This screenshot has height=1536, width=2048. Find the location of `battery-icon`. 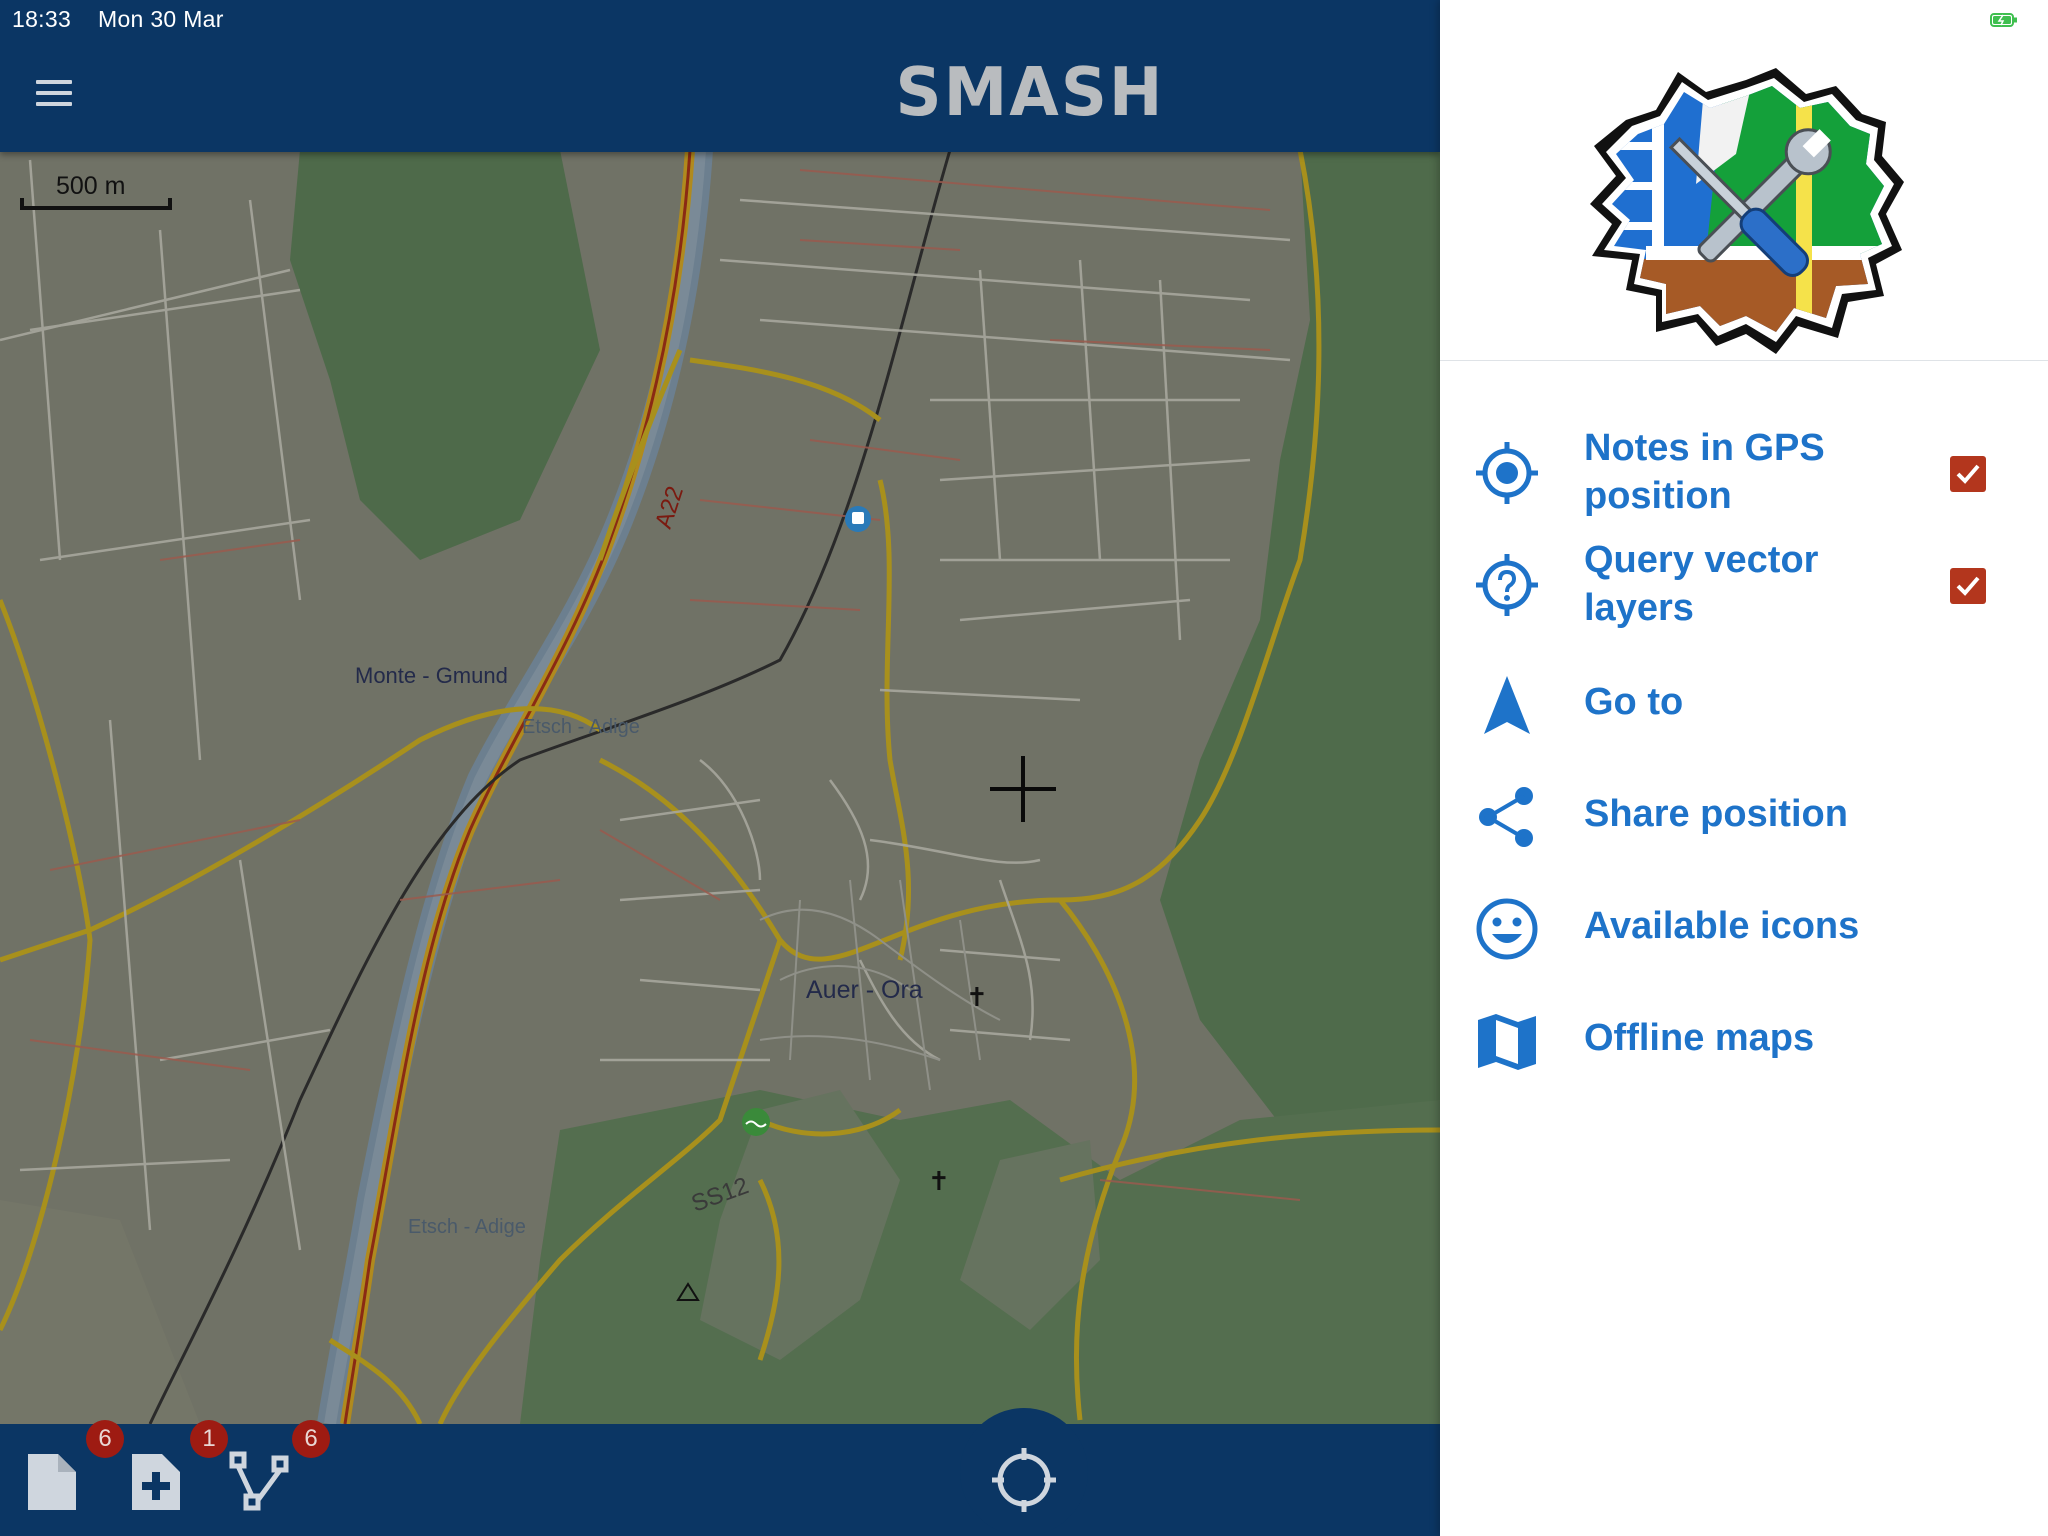

battery-icon is located at coordinates (2003, 20).